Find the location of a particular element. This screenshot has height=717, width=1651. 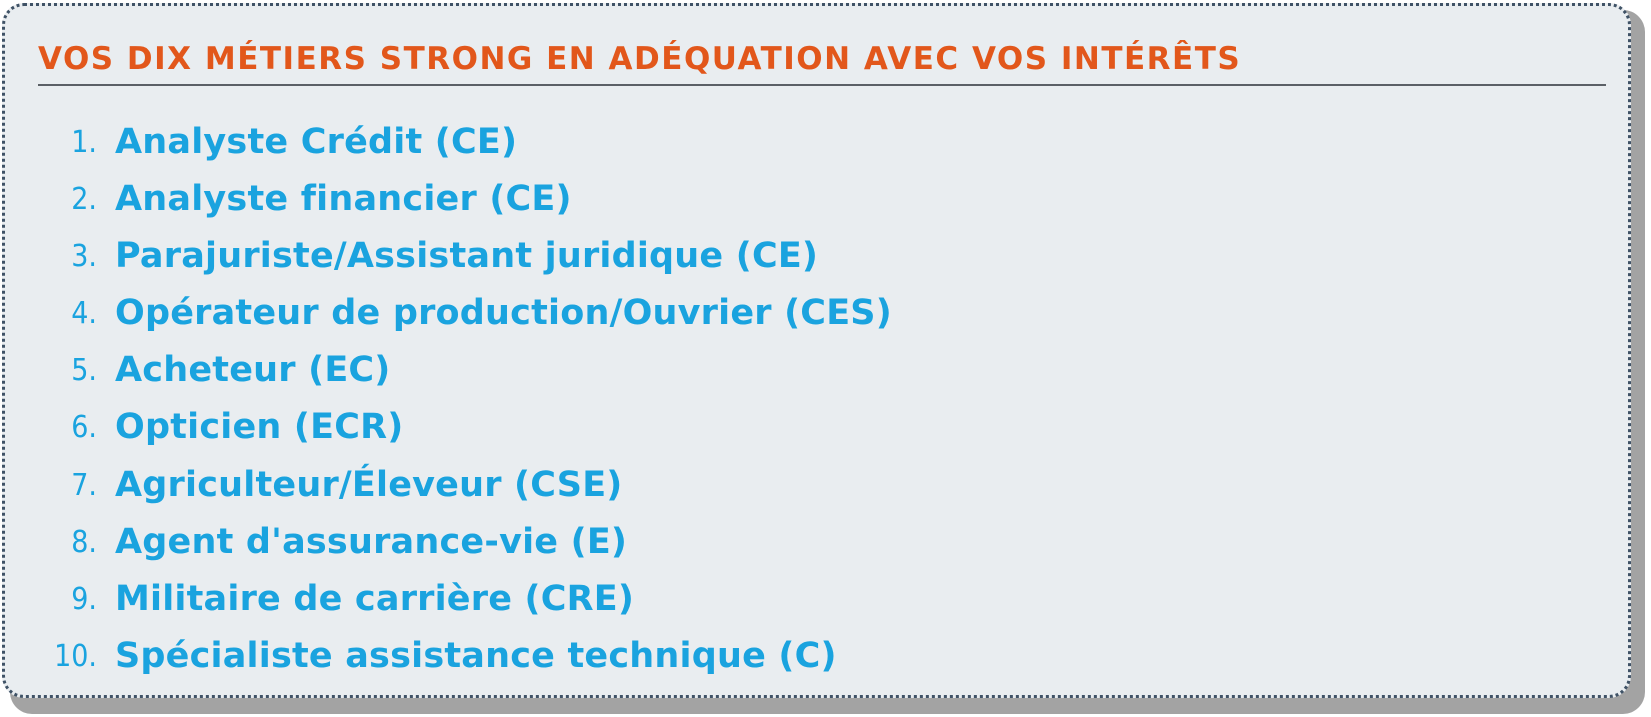

item-number: 1. is located at coordinates (84, 142).